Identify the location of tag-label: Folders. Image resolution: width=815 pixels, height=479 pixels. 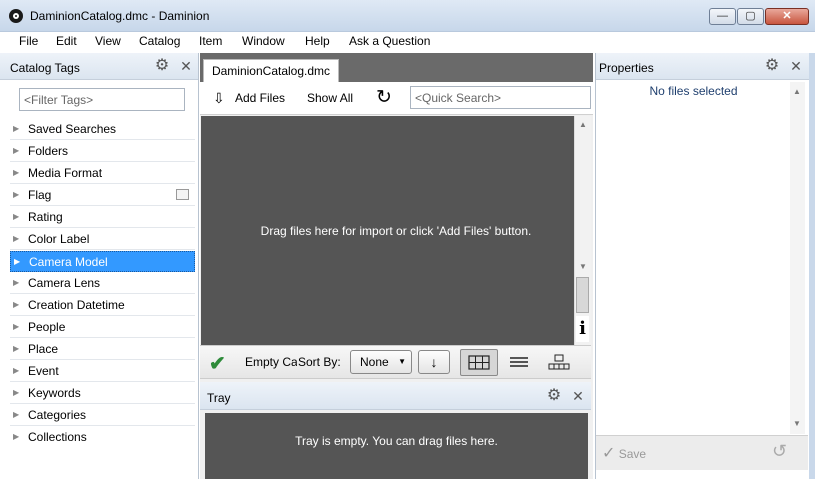
(48, 151).